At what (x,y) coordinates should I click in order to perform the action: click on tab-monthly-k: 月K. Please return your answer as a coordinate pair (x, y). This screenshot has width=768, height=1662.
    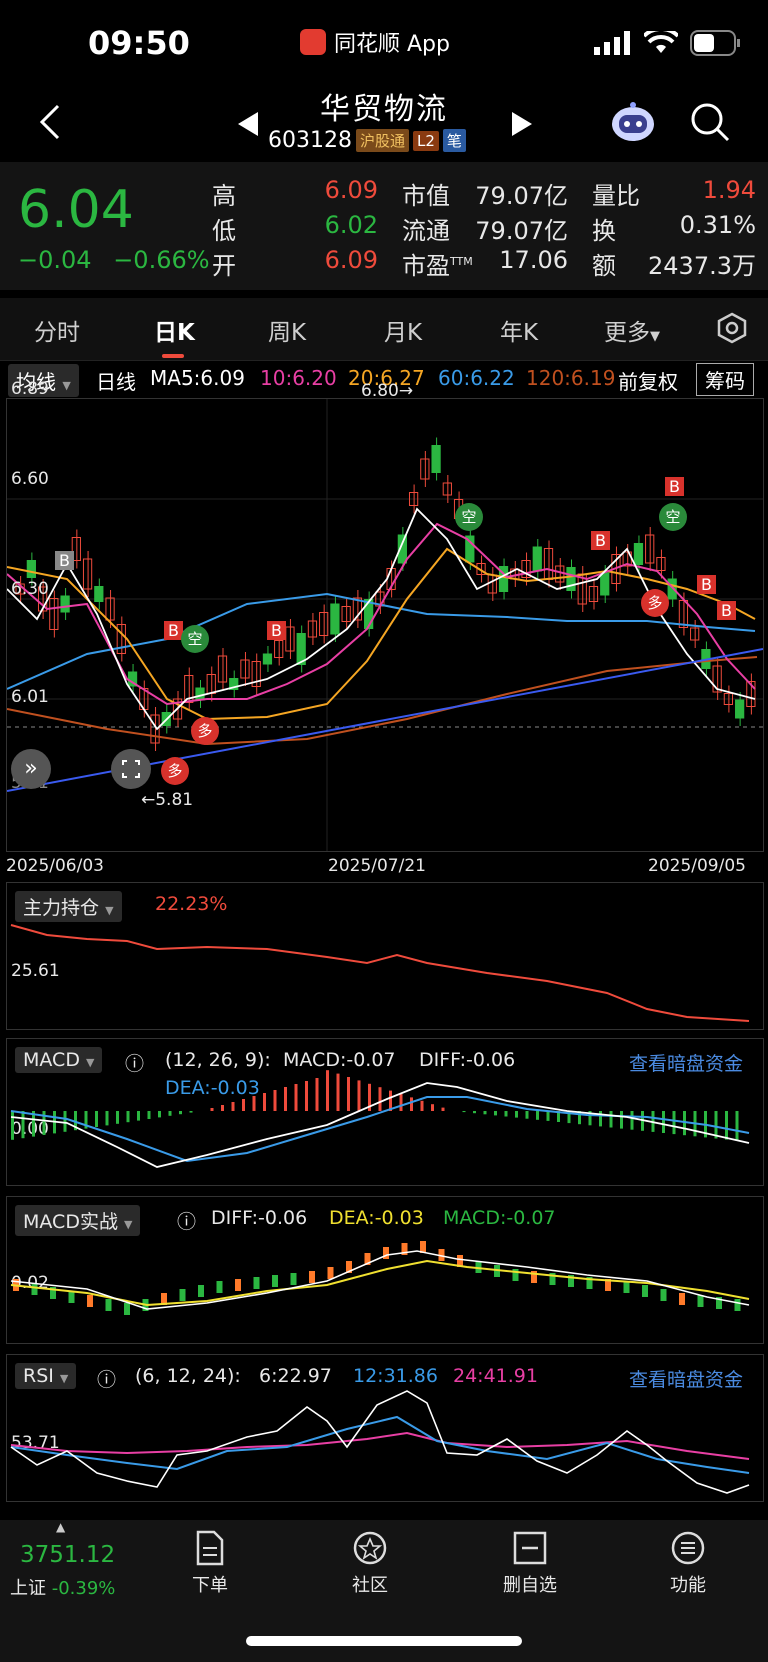
    Looking at the image, I should click on (403, 330).